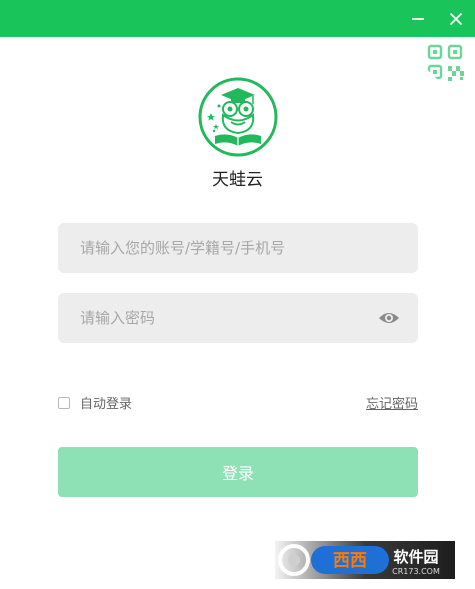  I want to click on title-bar, so click(237, 18).